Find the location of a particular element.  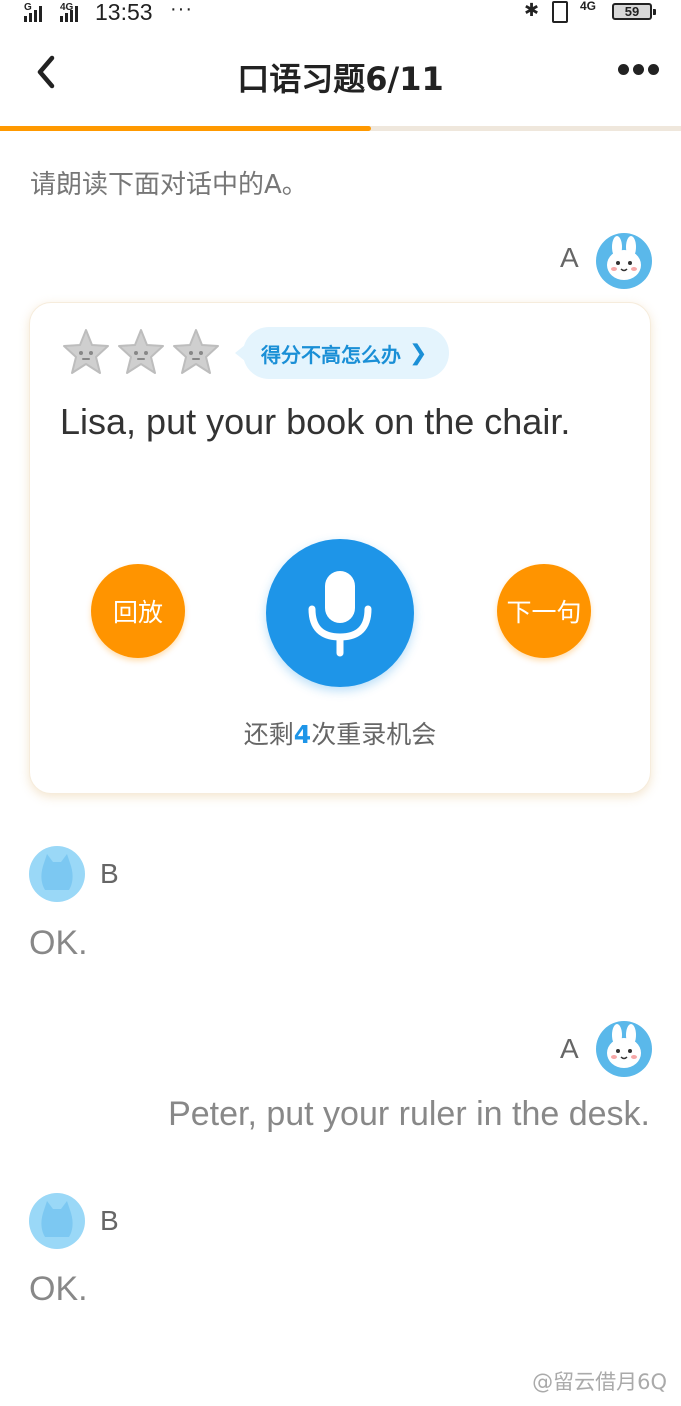

record-button is located at coordinates (340, 613).